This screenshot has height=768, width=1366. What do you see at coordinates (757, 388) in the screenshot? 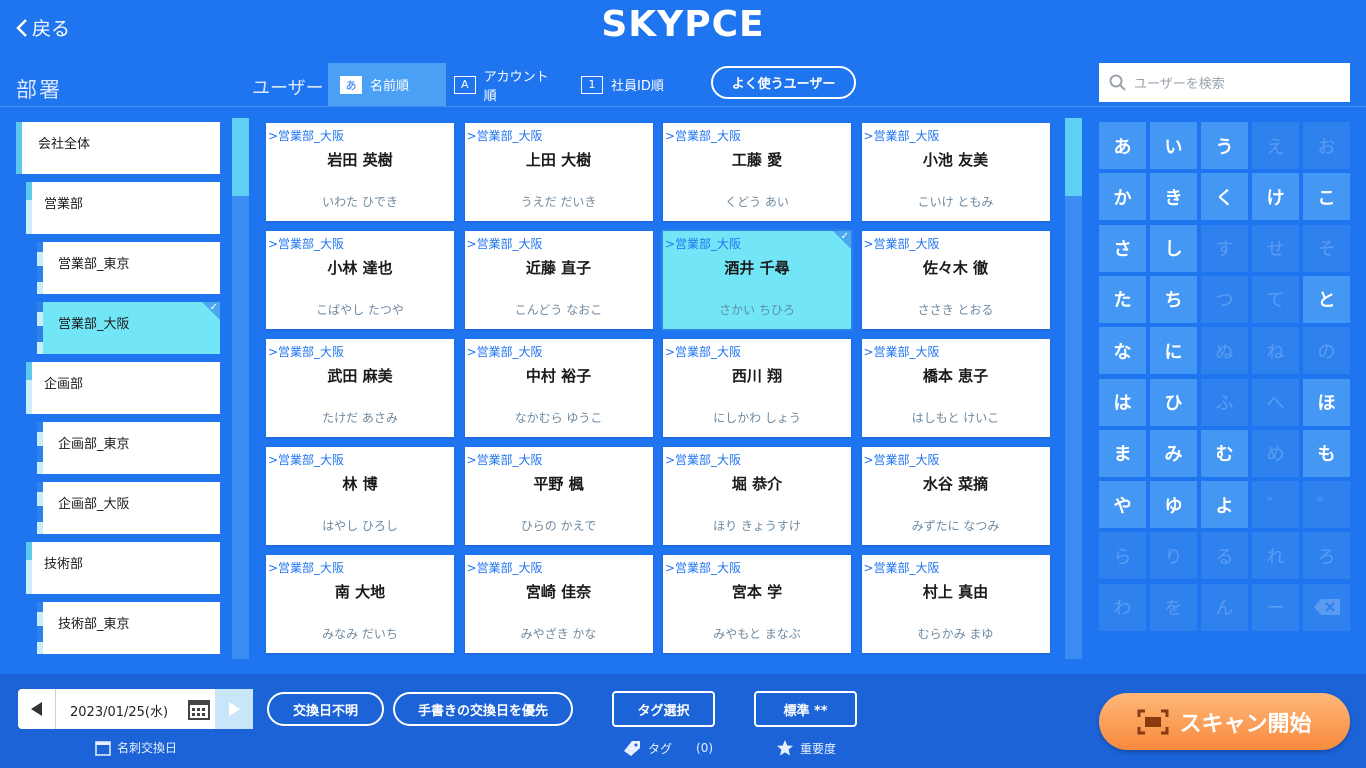
I see `user-card: >営業部_大阪 西川 翔にしかわ しょう` at bounding box center [757, 388].